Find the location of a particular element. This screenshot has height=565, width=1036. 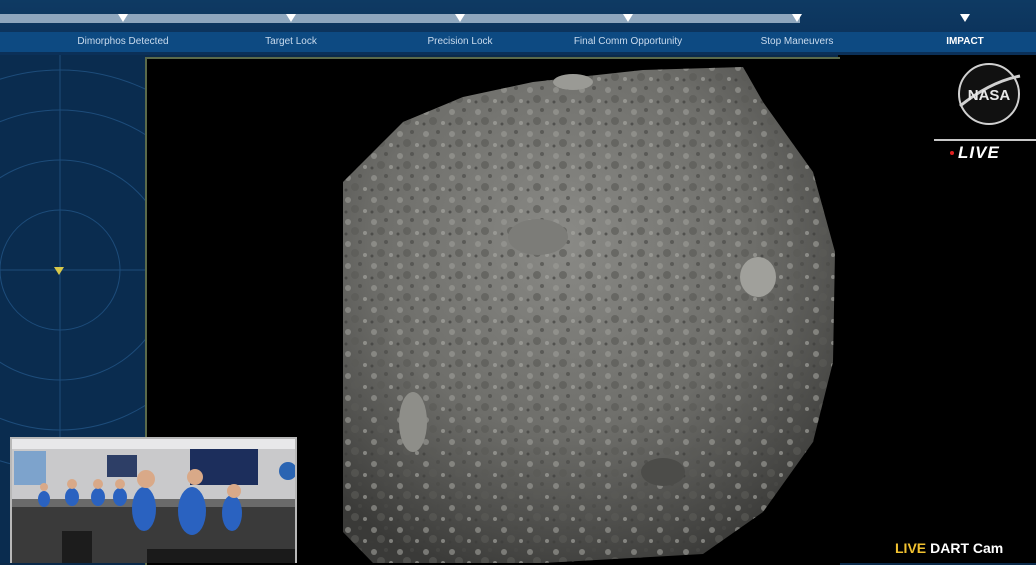

nasa-meatball-icon: NASA is located at coordinates (989, 94).